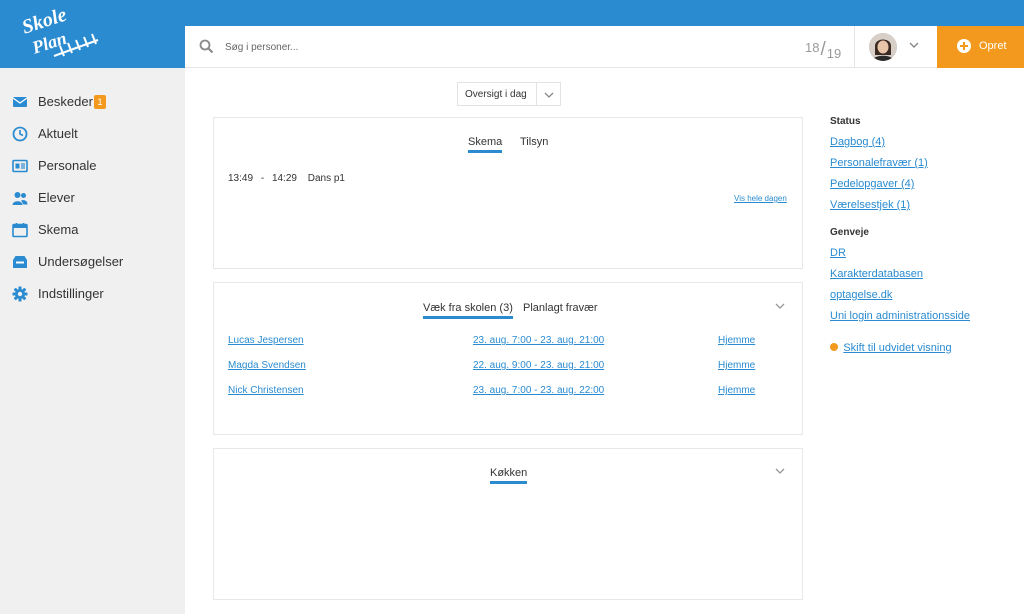 This screenshot has width=1024, height=614. What do you see at coordinates (20, 166) in the screenshot?
I see `id-card-icon` at bounding box center [20, 166].